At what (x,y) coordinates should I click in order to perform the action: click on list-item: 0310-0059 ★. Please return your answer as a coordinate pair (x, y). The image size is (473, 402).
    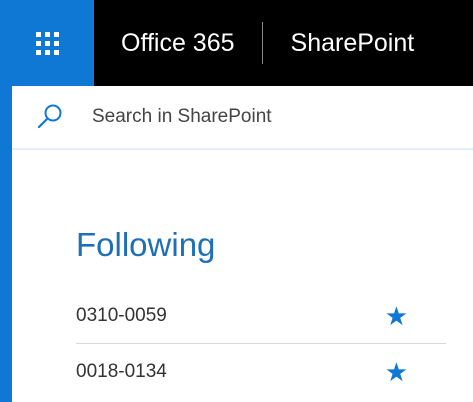
    Looking at the image, I should click on (261, 316).